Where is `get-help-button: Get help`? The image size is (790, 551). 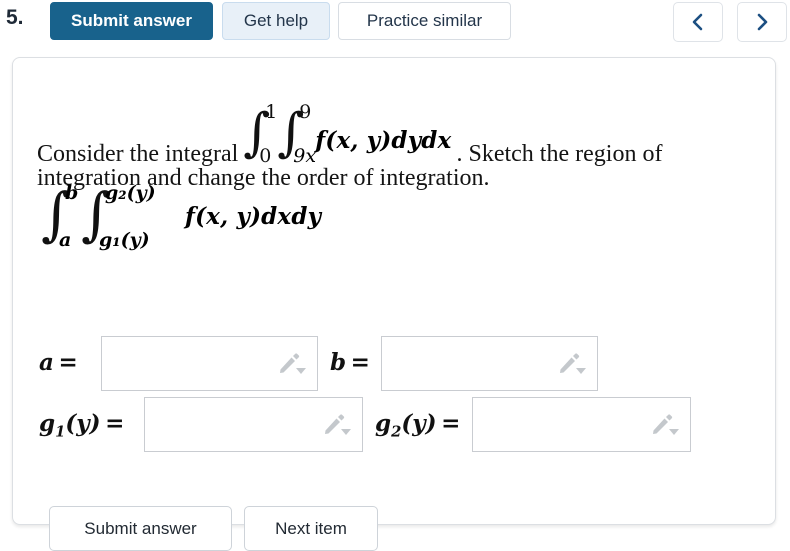
get-help-button: Get help is located at coordinates (276, 21).